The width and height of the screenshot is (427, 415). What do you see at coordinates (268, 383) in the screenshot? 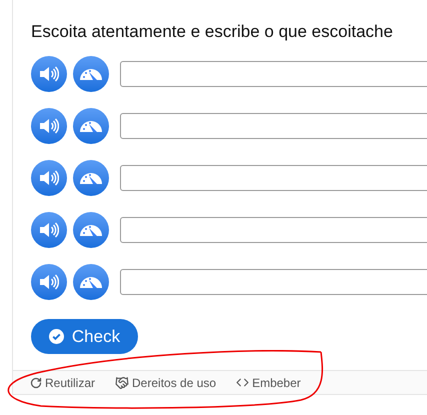
I see `footer-link: Embeber` at bounding box center [268, 383].